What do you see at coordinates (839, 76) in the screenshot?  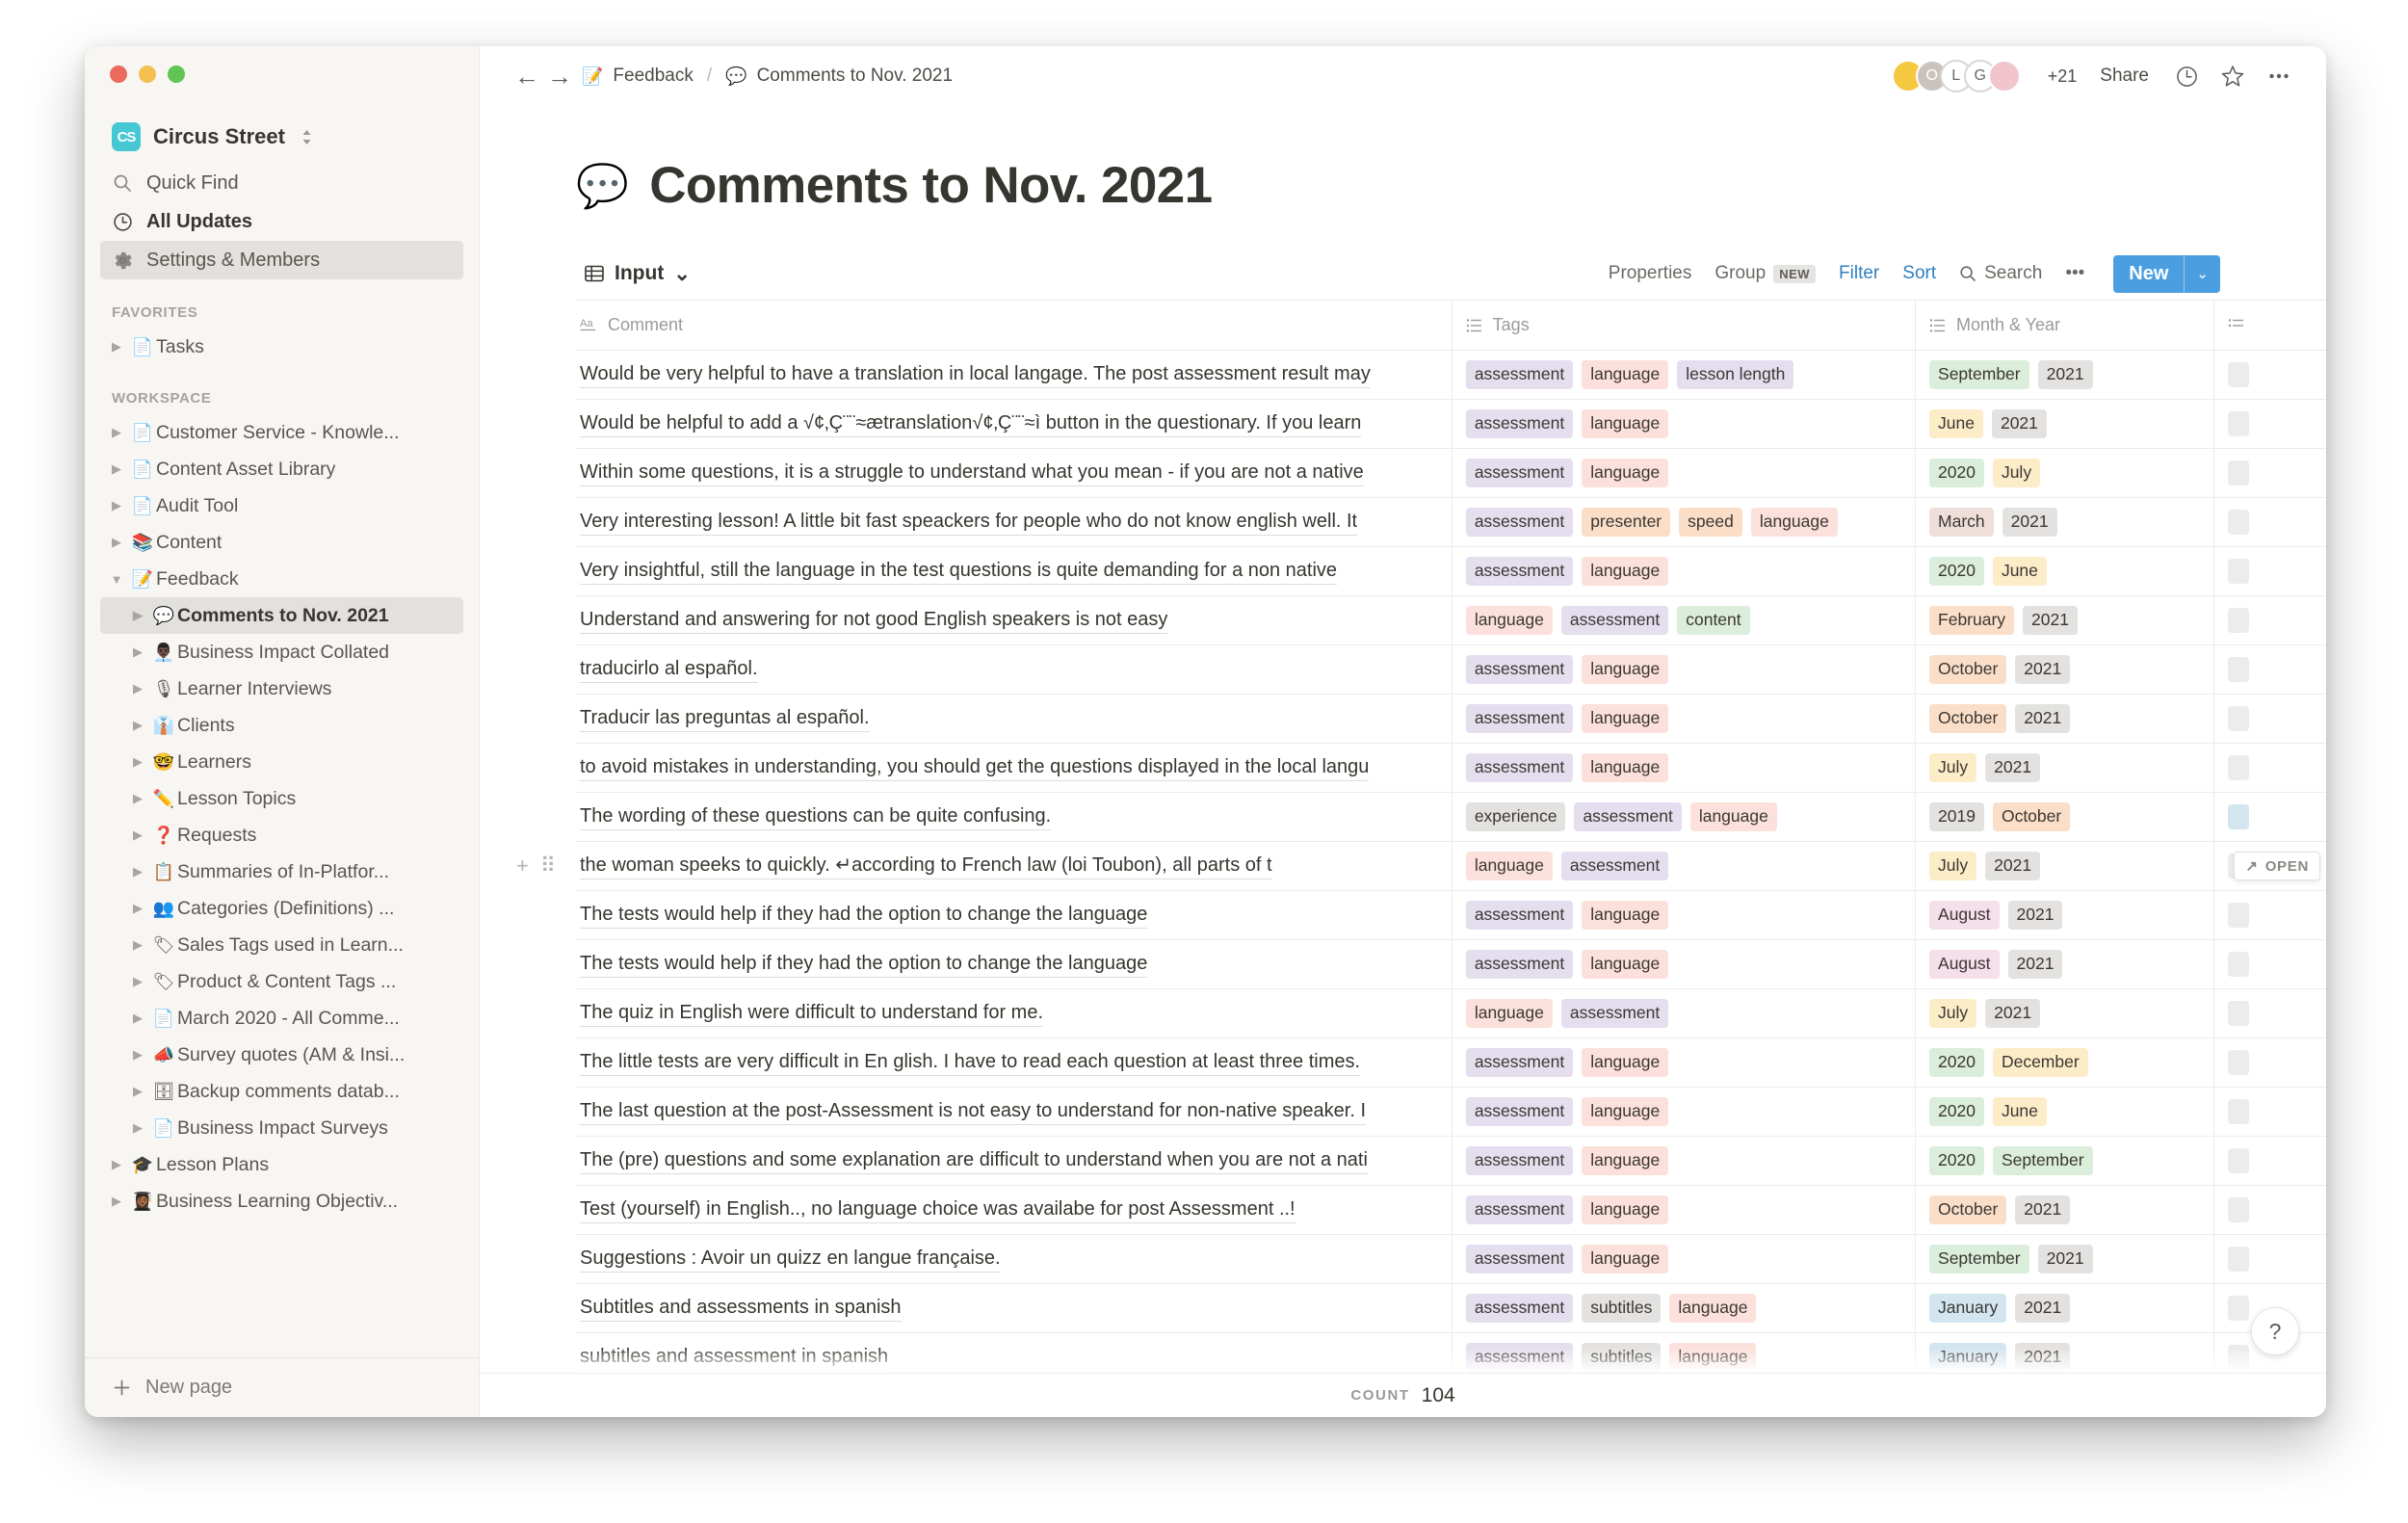 I see `breadcrumb-item-current-page: 💬 Comments to Nov. 2021` at bounding box center [839, 76].